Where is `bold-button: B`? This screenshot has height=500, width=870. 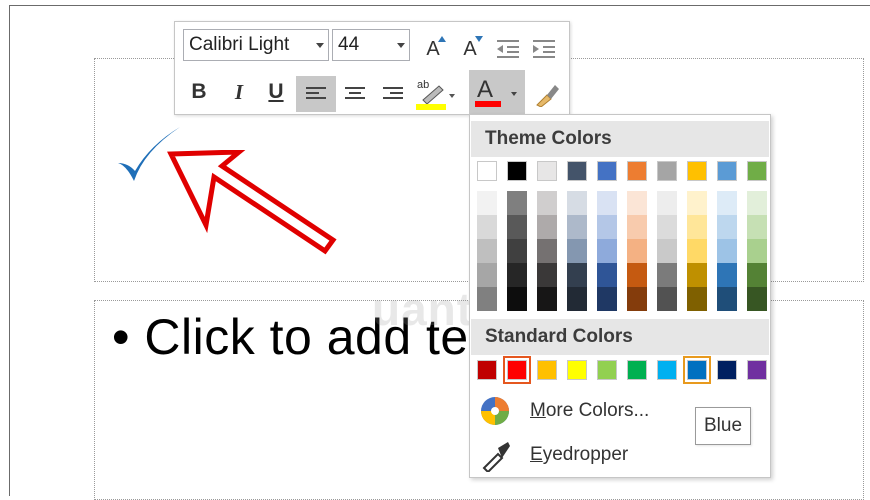
bold-button: B is located at coordinates (199, 92).